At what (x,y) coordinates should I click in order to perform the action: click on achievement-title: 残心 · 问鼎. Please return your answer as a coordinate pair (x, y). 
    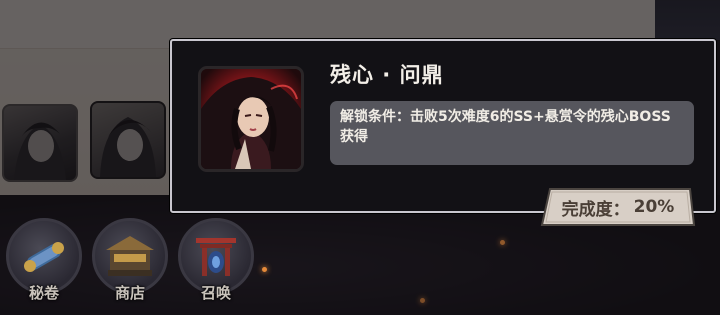
    Looking at the image, I should click on (387, 75).